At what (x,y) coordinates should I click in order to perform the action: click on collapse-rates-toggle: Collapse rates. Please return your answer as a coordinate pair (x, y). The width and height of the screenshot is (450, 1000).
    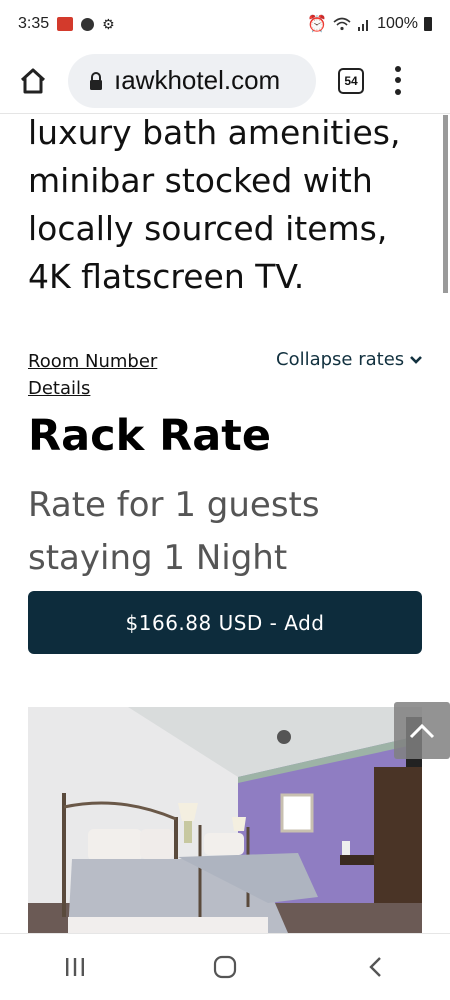
    Looking at the image, I should click on (349, 360).